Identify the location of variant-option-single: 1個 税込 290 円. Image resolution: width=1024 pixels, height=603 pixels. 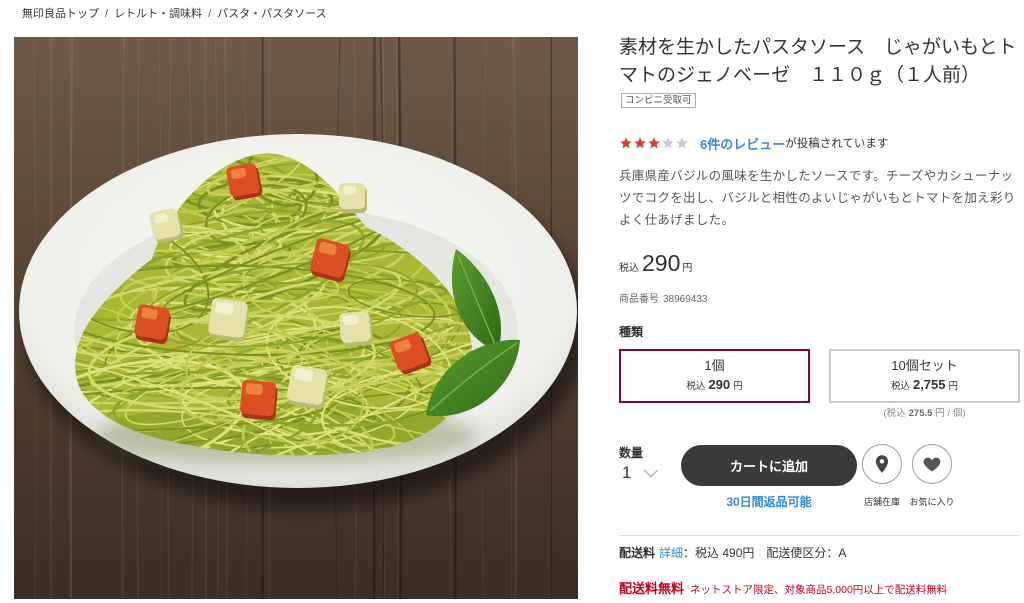
(714, 376).